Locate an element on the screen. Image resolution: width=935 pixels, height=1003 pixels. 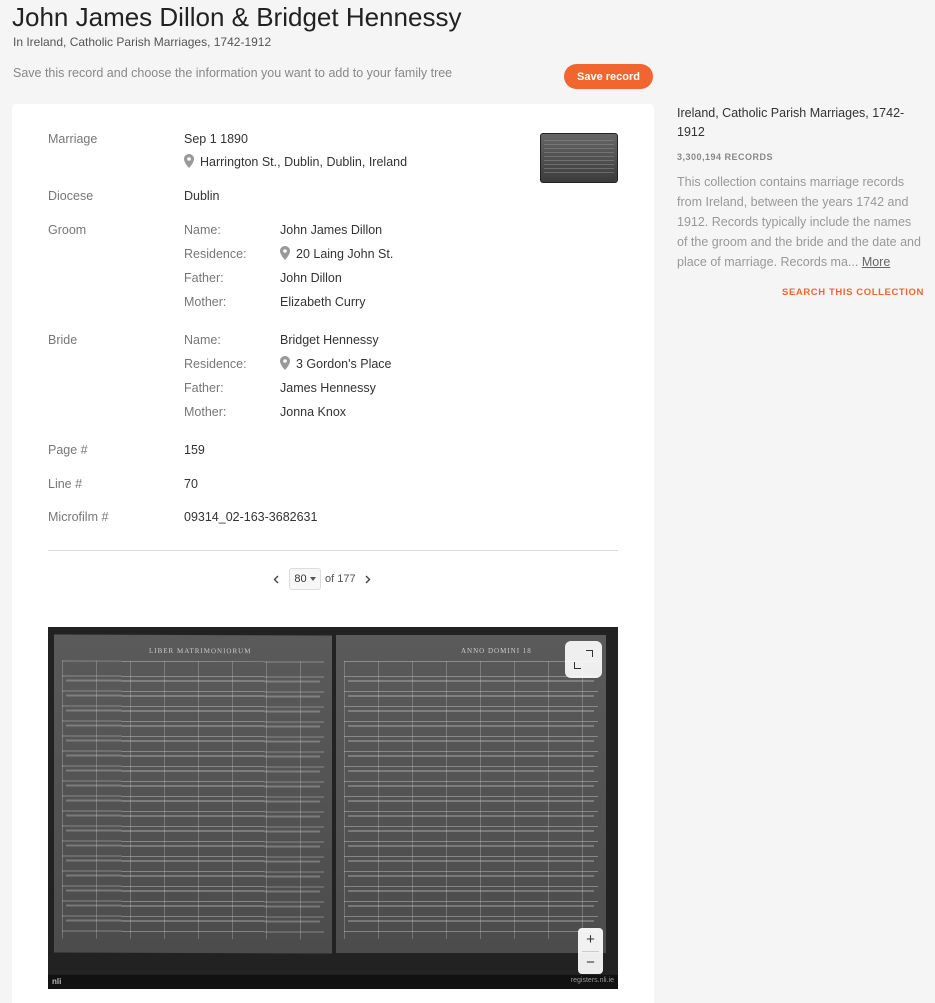
zoom-in-button: + is located at coordinates (590, 939).